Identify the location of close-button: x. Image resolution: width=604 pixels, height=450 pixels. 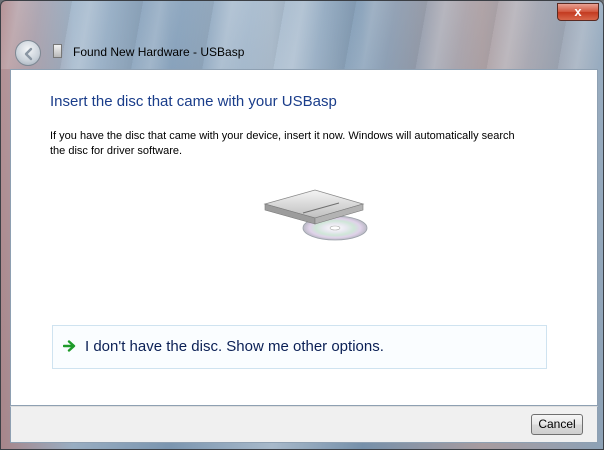
(578, 12).